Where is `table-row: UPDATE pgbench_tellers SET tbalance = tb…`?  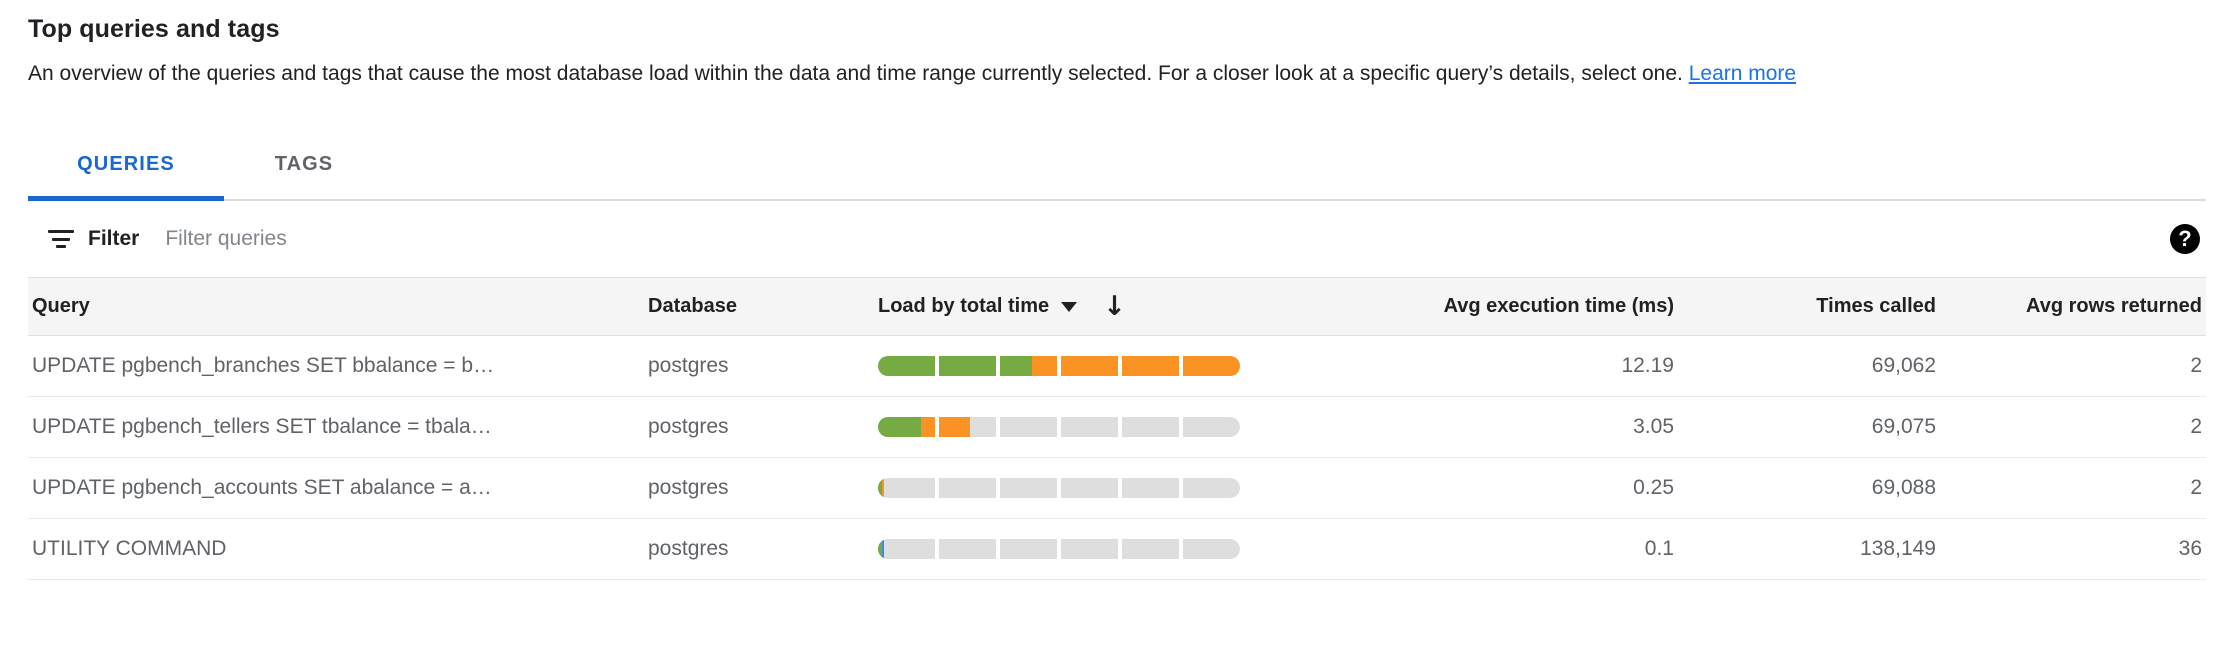
table-row: UPDATE pgbench_tellers SET tbalance = tb… is located at coordinates (1117, 427).